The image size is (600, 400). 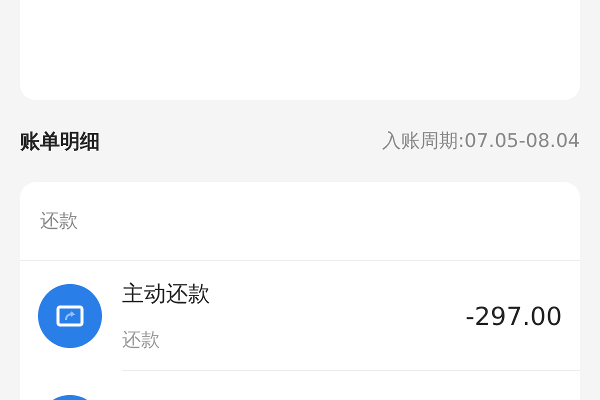 I want to click on repayment-icon, so click(x=70, y=316).